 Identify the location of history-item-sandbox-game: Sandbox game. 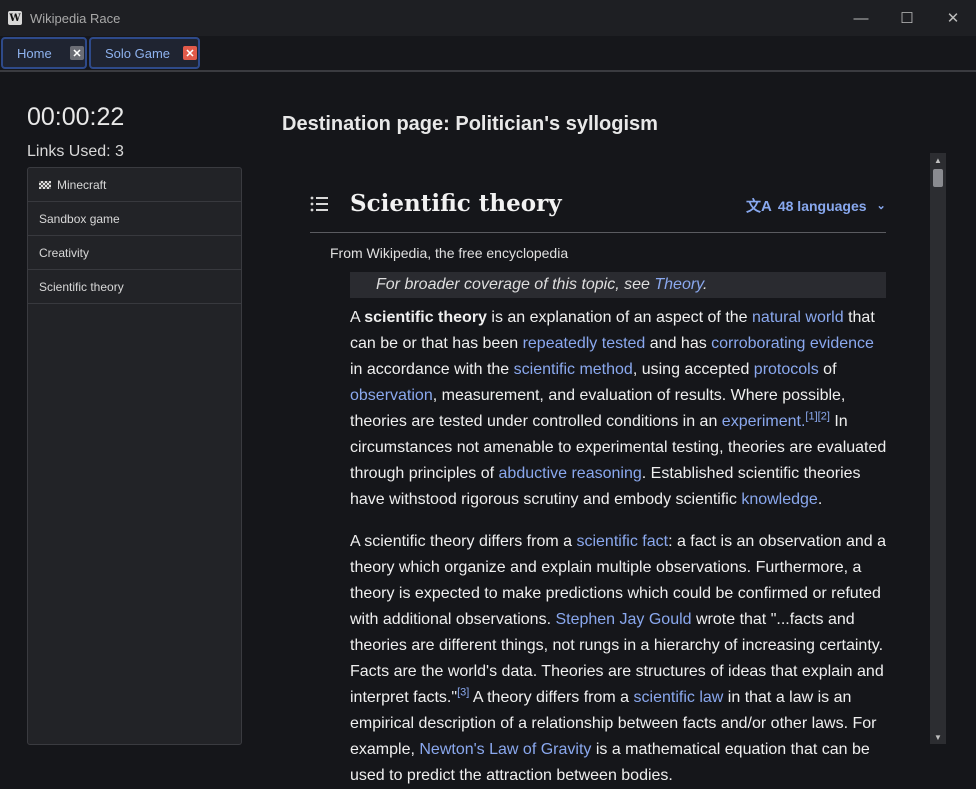
(134, 219).